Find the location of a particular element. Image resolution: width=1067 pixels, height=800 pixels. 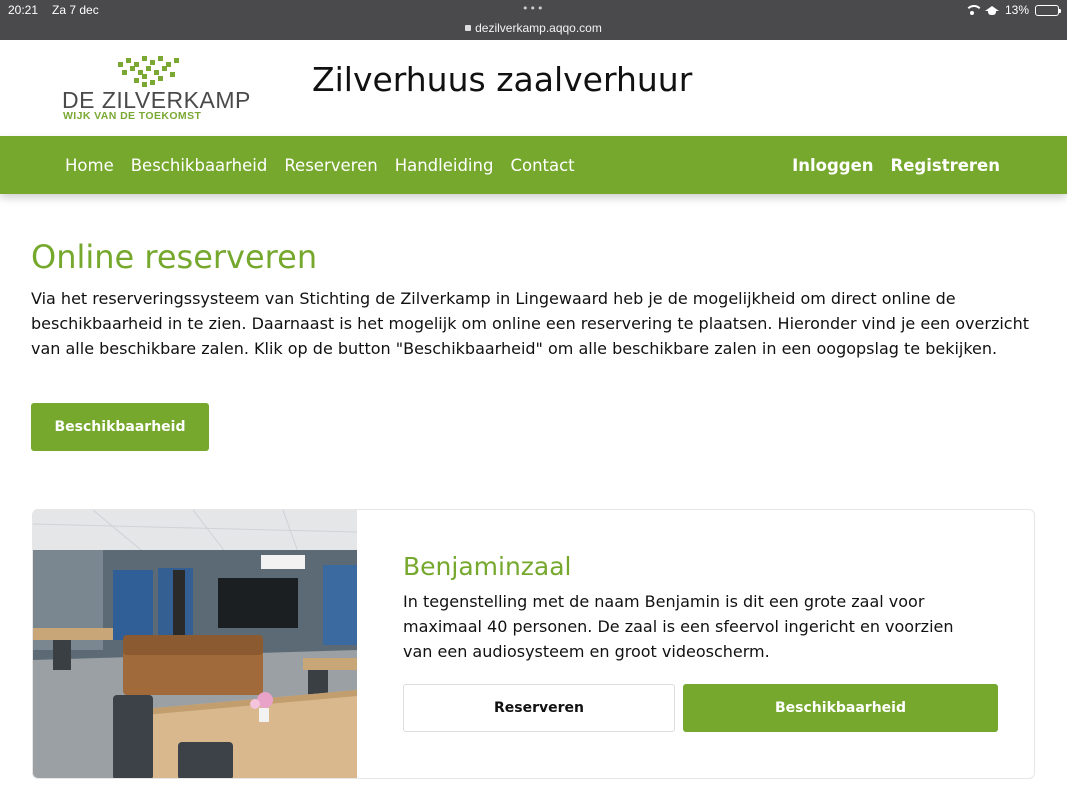

nav-login: Inloggen is located at coordinates (832, 165).